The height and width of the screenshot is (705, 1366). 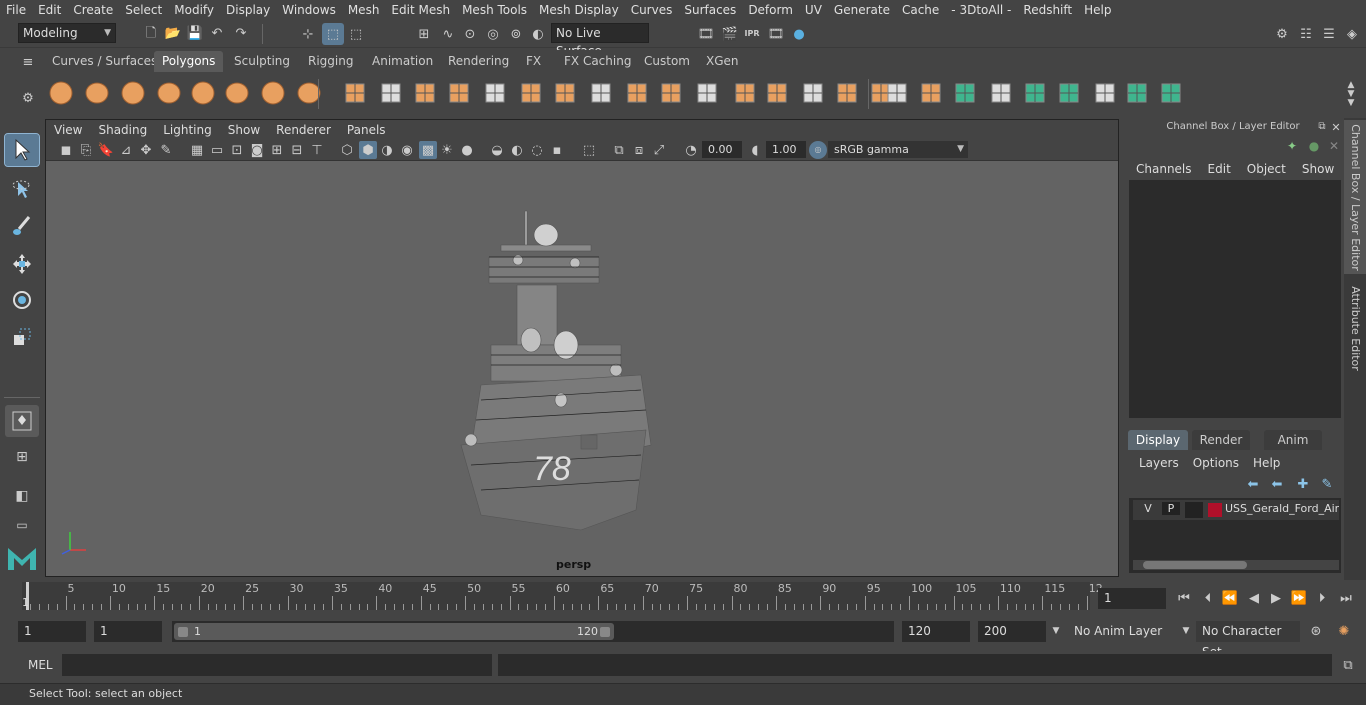 What do you see at coordinates (197, 150) in the screenshot?
I see `grid-icon: ▦` at bounding box center [197, 150].